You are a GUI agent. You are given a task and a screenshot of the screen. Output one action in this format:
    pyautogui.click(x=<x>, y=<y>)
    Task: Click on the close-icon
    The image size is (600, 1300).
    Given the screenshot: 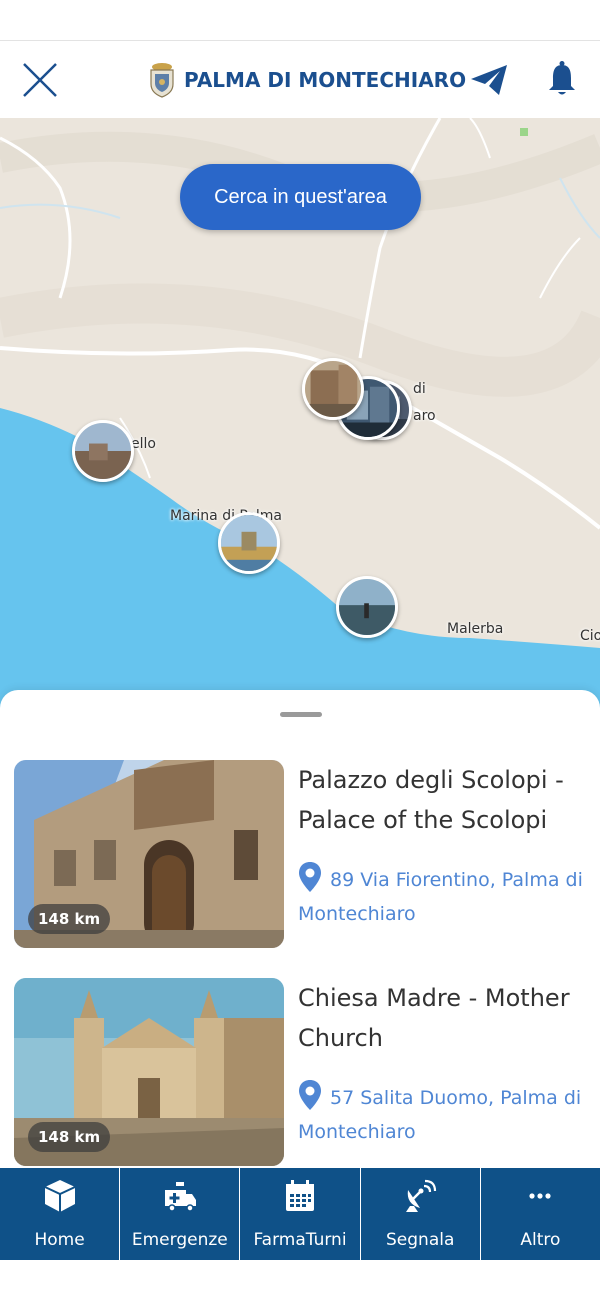 What is the action you would take?
    pyautogui.click(x=40, y=80)
    